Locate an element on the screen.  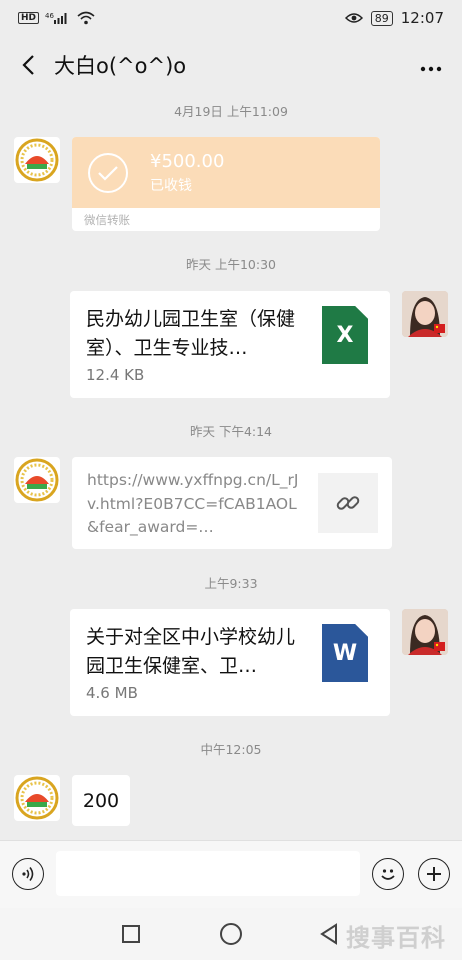
chat-title: 大白o(^o^)o is located at coordinates (120, 66).